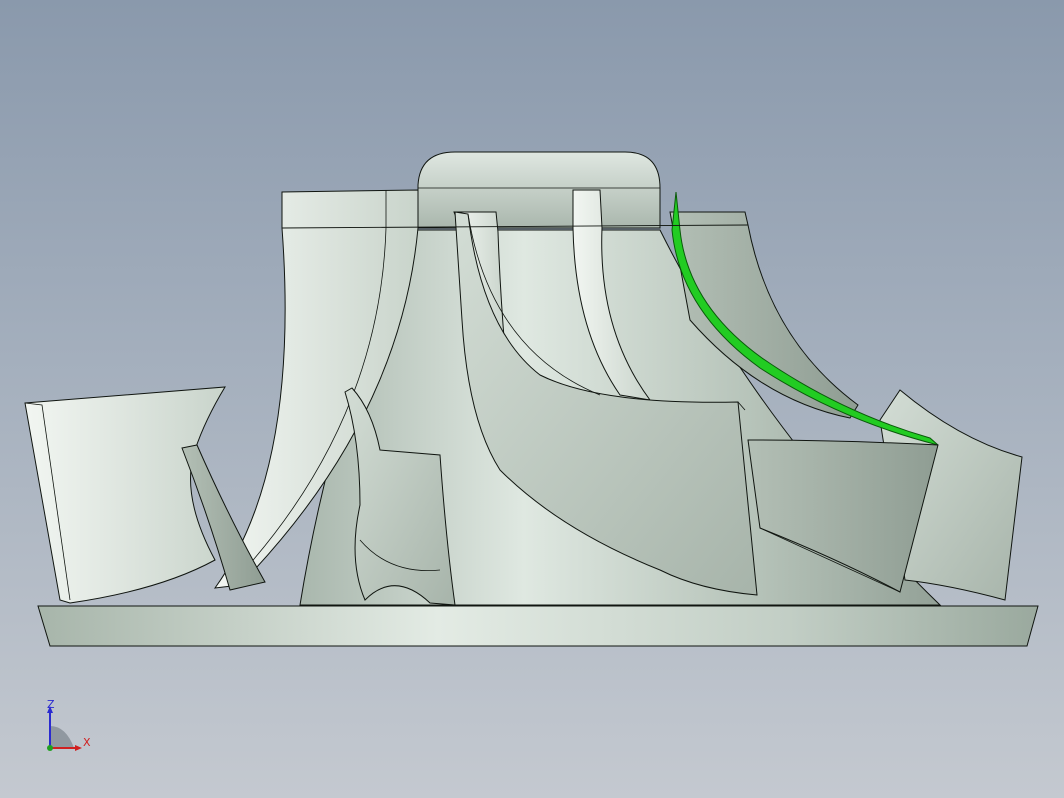 This screenshot has width=1064, height=798. Describe the element at coordinates (62, 737) in the screenshot. I see `triad-plane-icon` at that location.